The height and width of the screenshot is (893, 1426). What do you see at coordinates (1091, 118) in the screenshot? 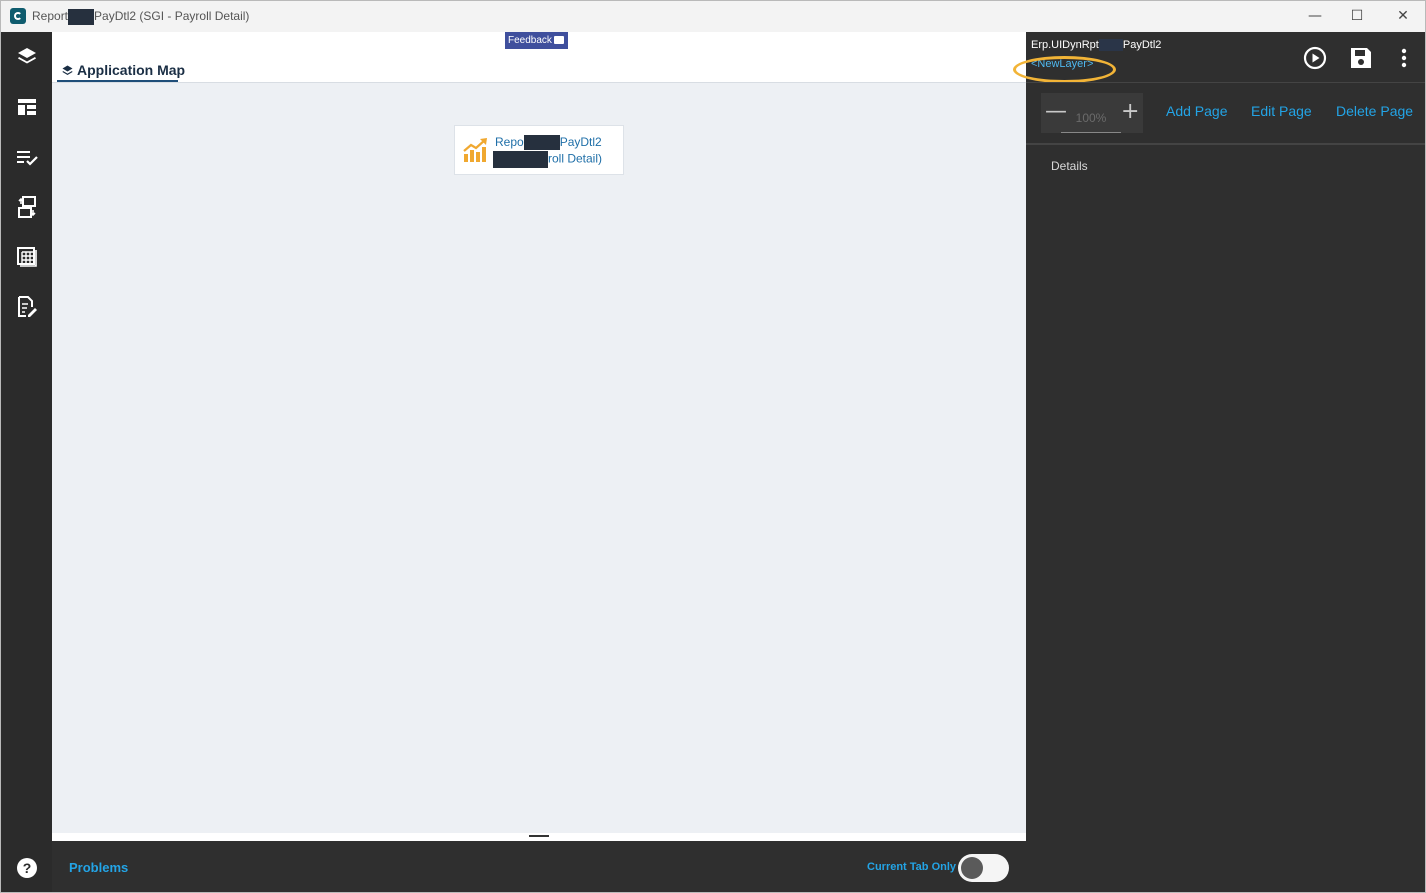
I see `zoom-level-input` at bounding box center [1091, 118].